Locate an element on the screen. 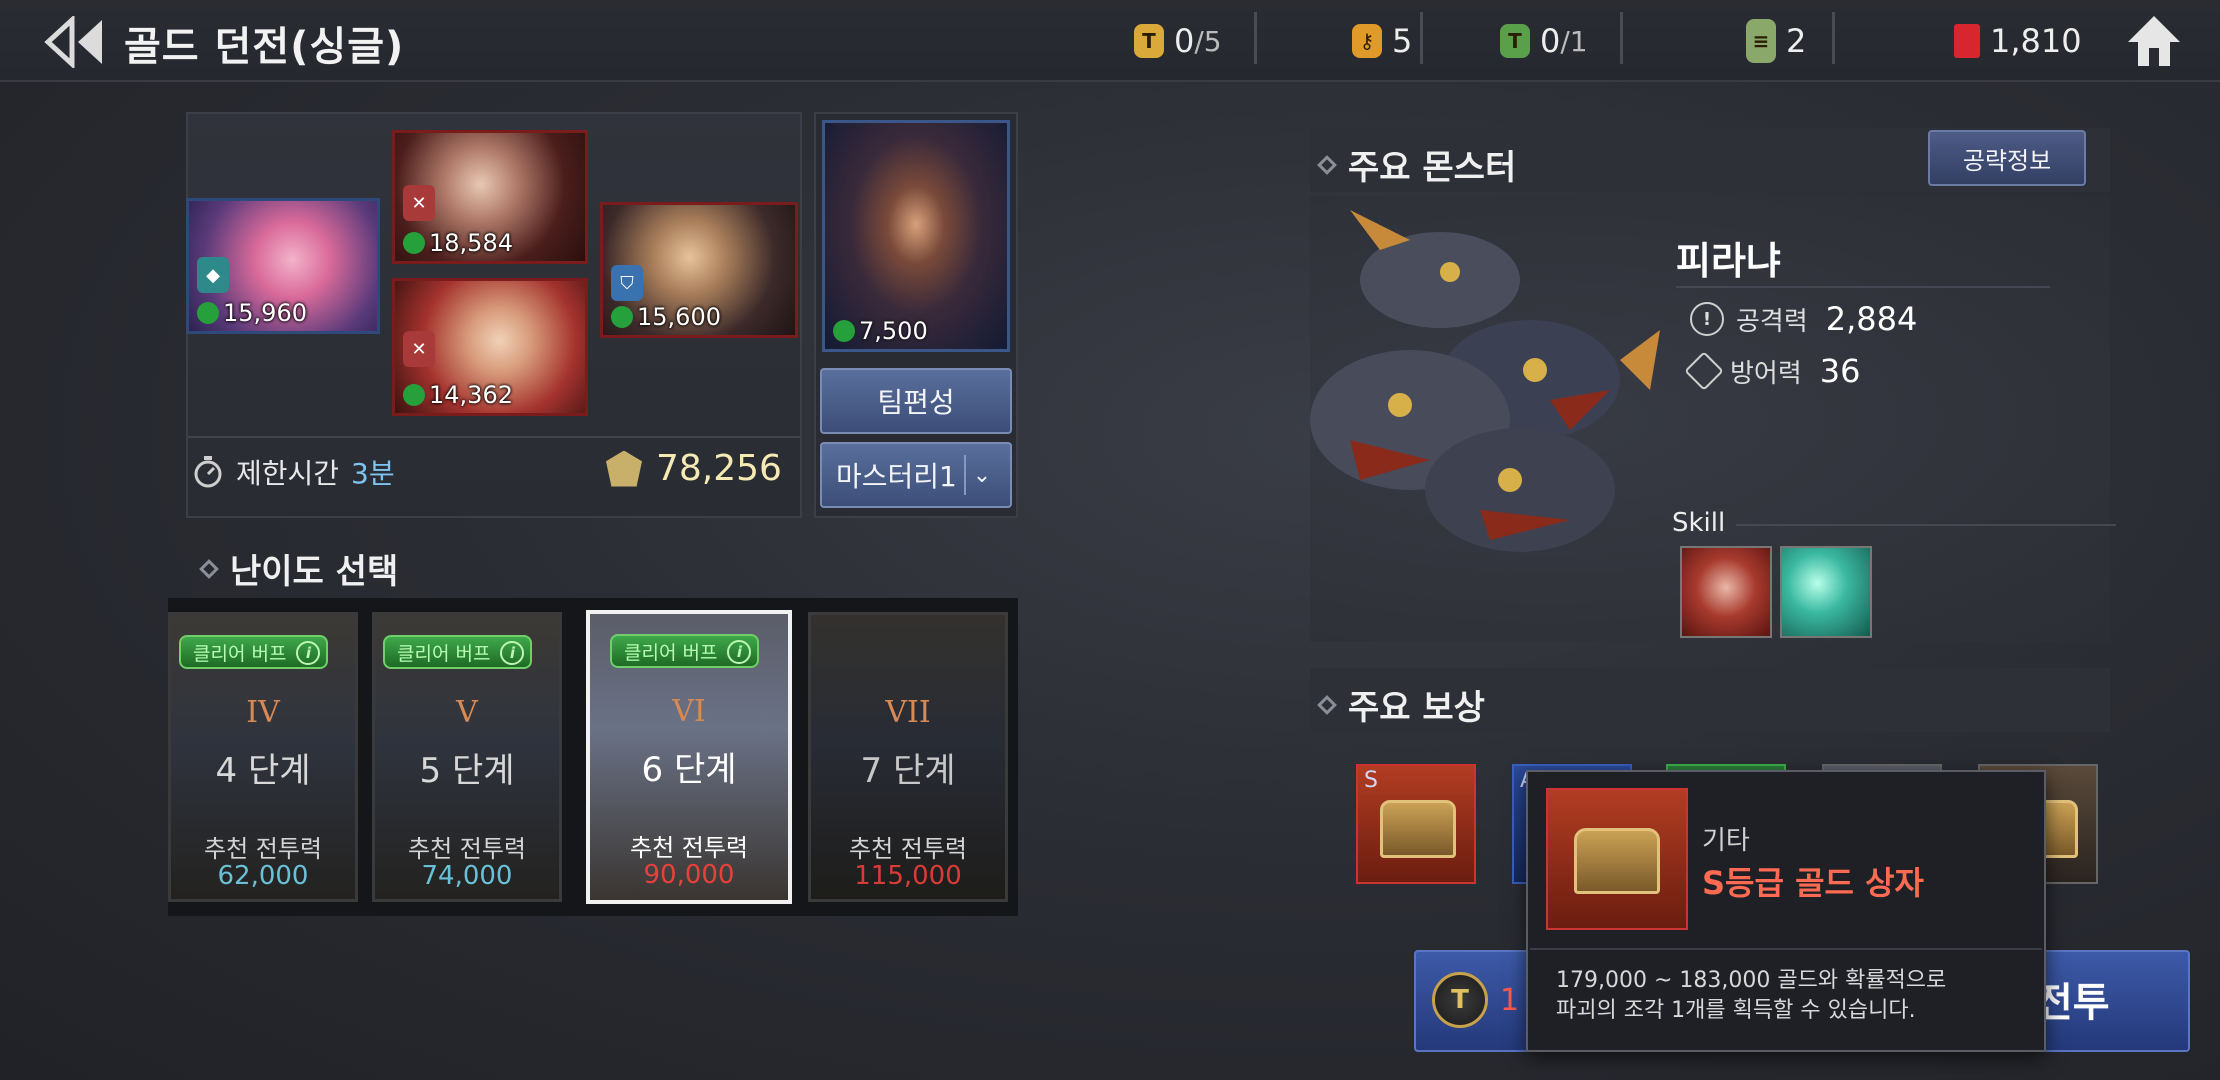 The height and width of the screenshot is (1080, 2220). home-button is located at coordinates (2154, 41).